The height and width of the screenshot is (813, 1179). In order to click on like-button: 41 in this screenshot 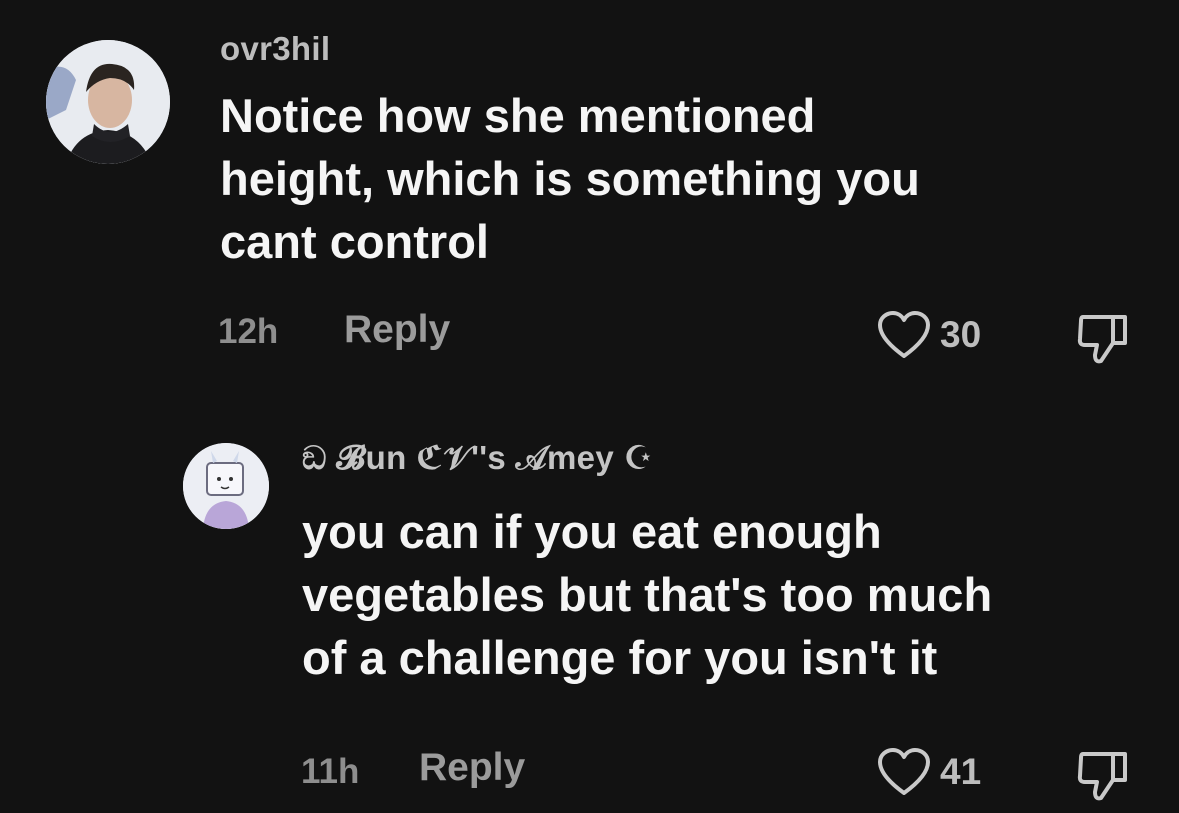, I will do `click(928, 772)`.